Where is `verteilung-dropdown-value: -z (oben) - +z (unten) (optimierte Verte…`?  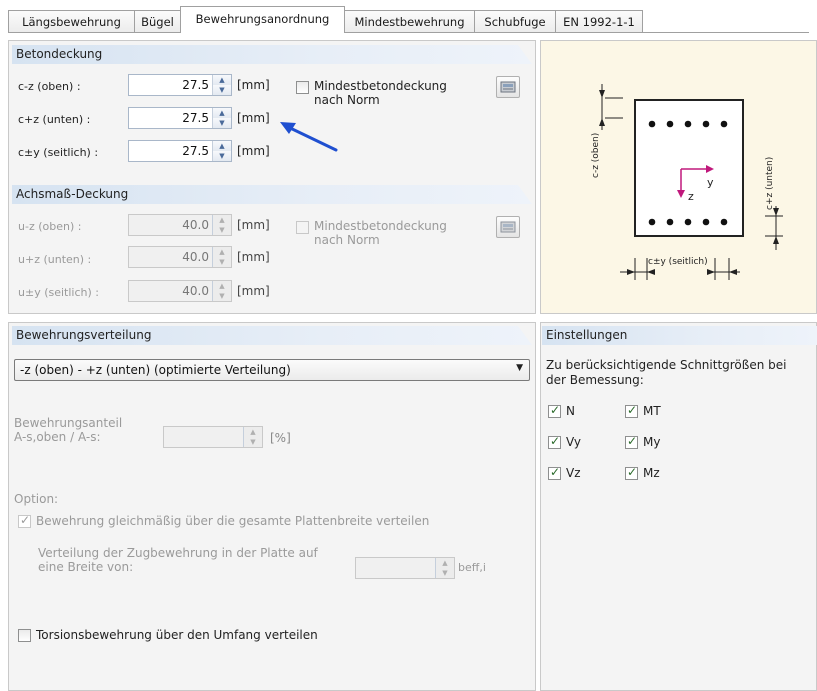 verteilung-dropdown-value: -z (oben) - +z (unten) (optimierte Verte… is located at coordinates (155, 370).